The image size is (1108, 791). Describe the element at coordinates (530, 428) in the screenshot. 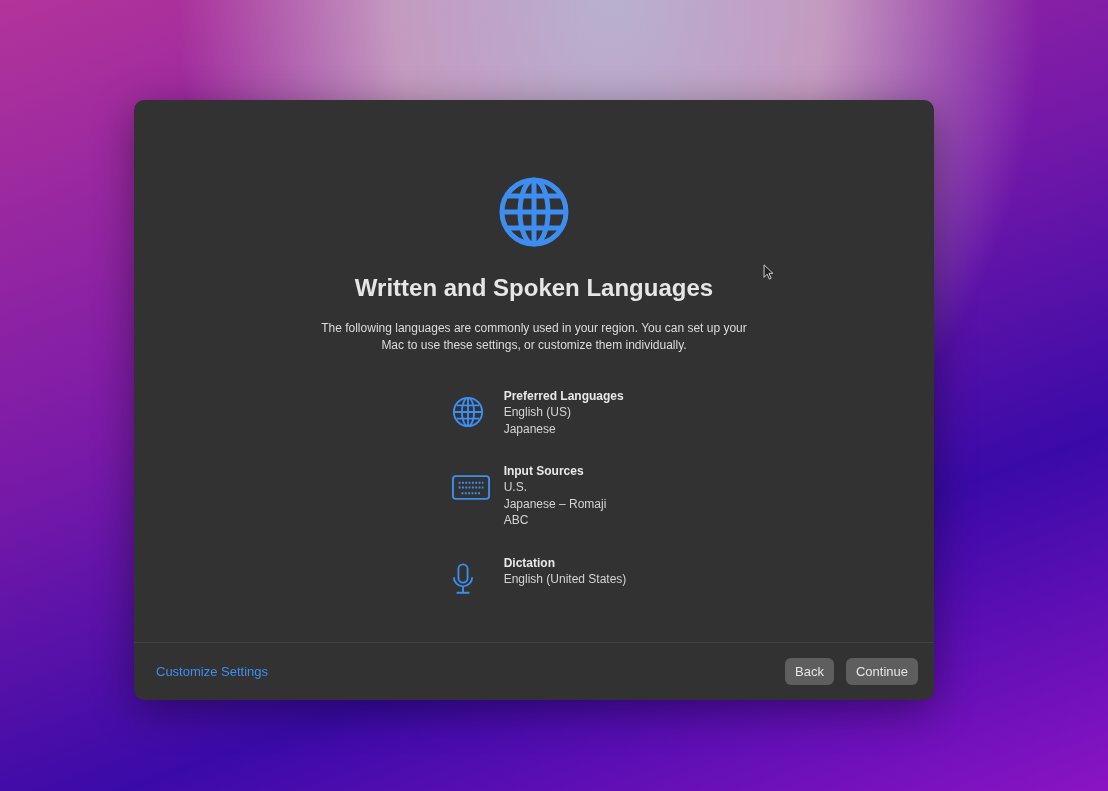

I see `section-value: Japanese` at that location.